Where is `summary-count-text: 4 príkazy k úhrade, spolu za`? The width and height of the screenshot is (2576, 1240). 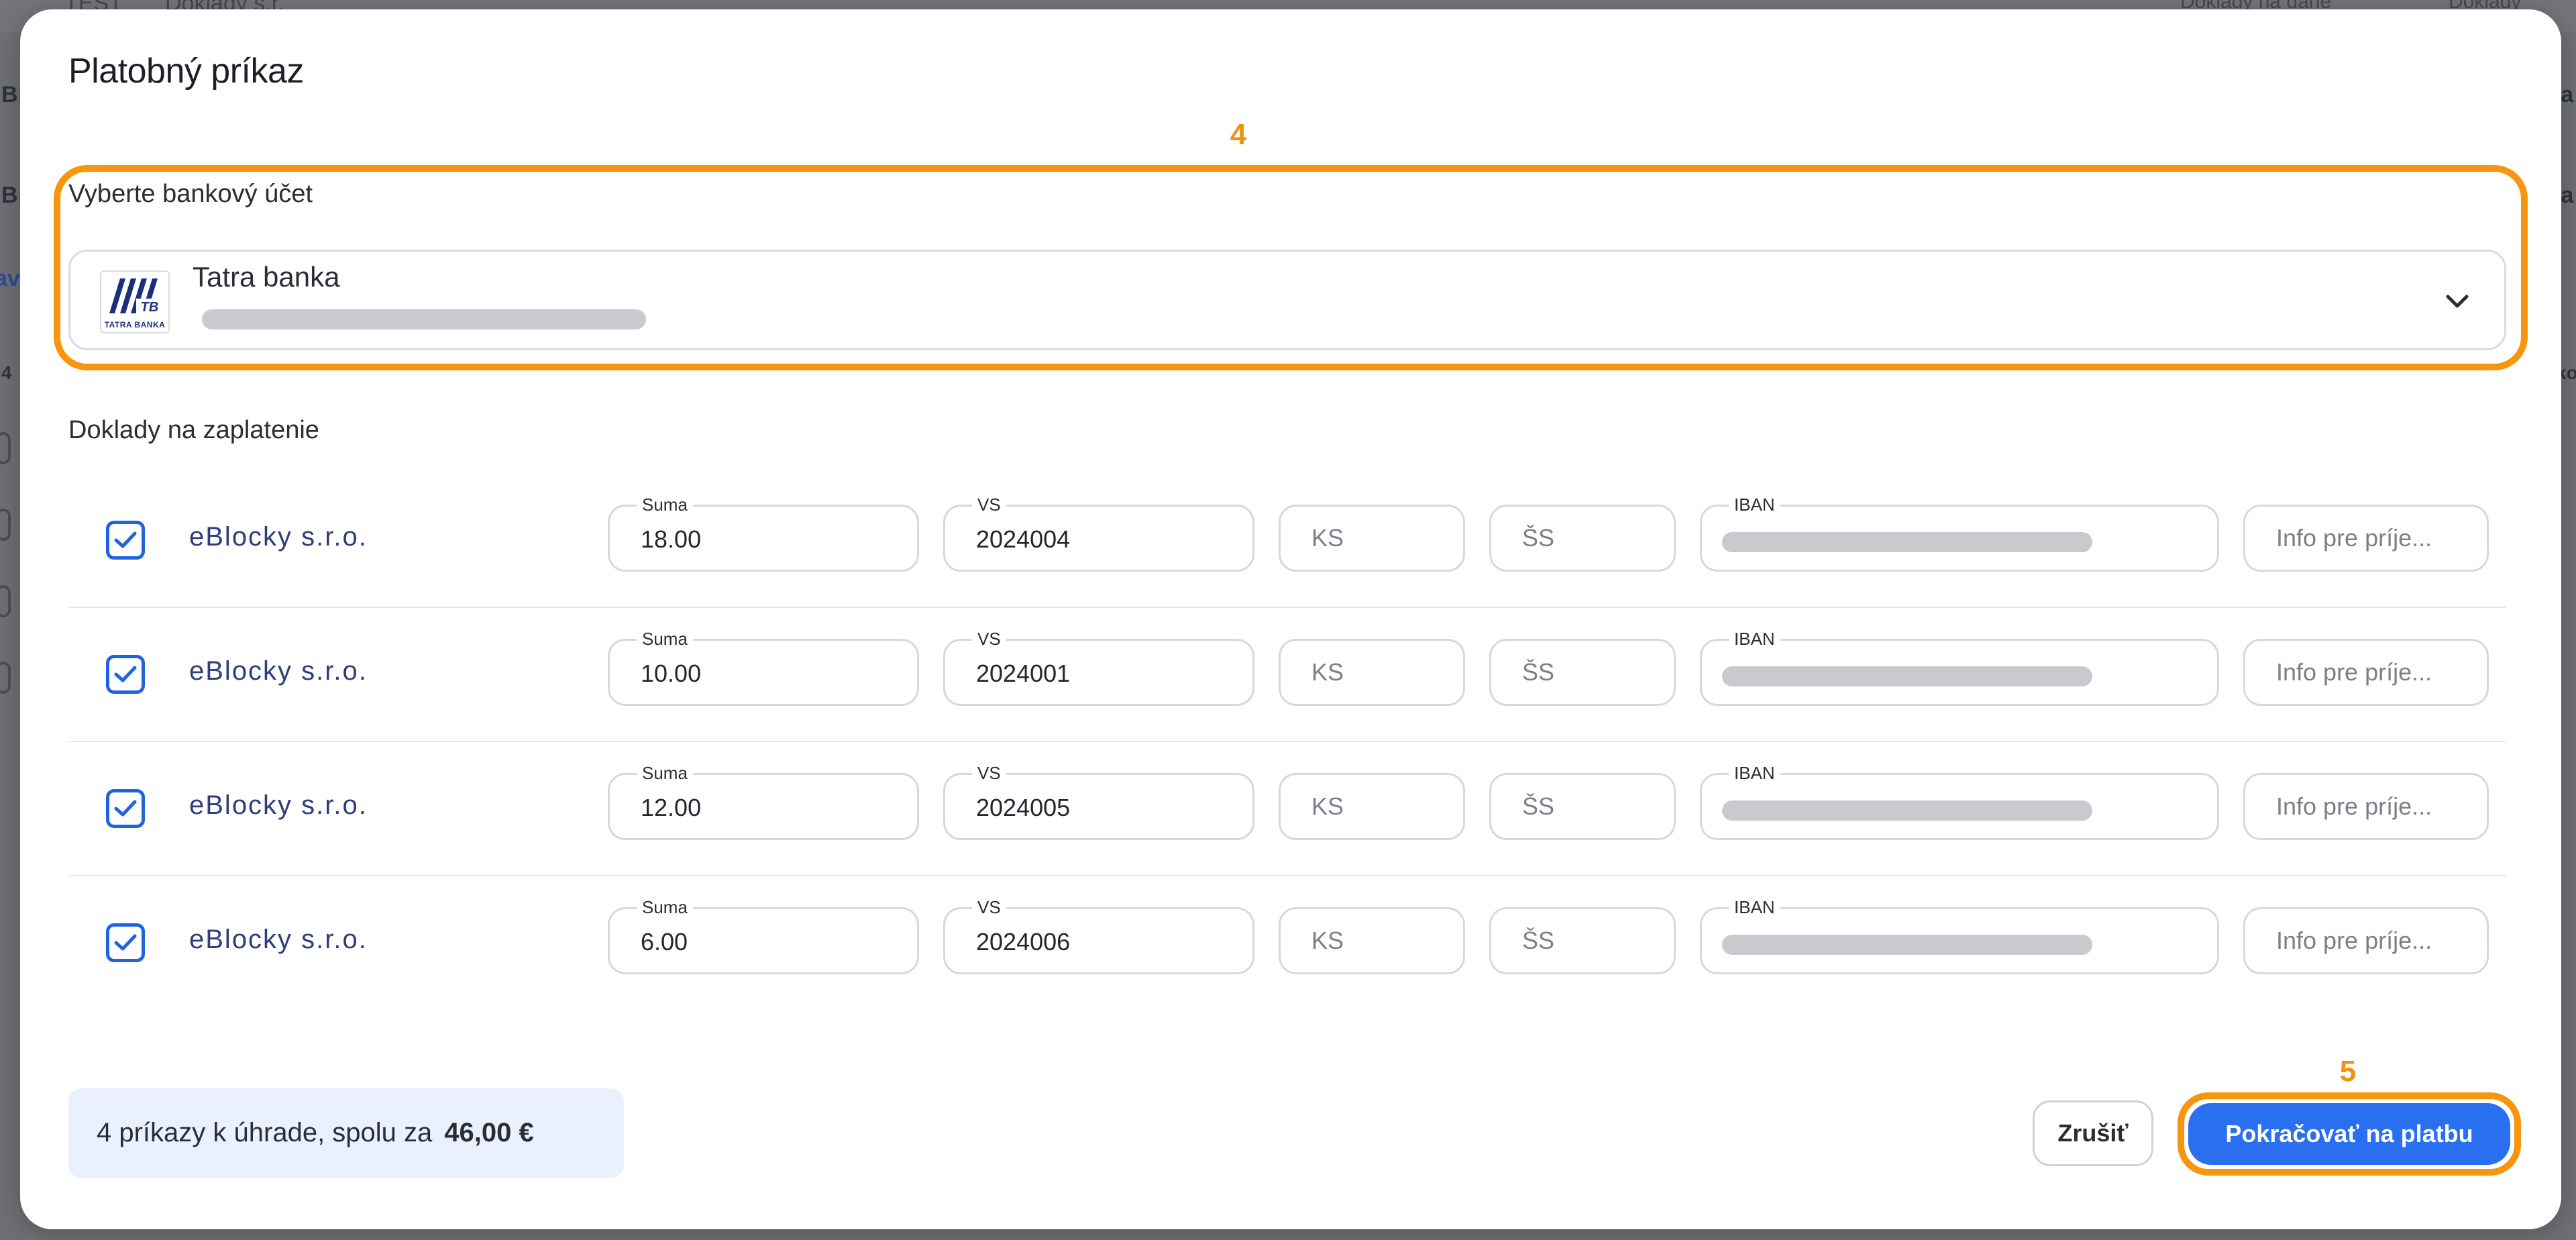
summary-count-text: 4 príkazy k úhrade, spolu za is located at coordinates (265, 1132).